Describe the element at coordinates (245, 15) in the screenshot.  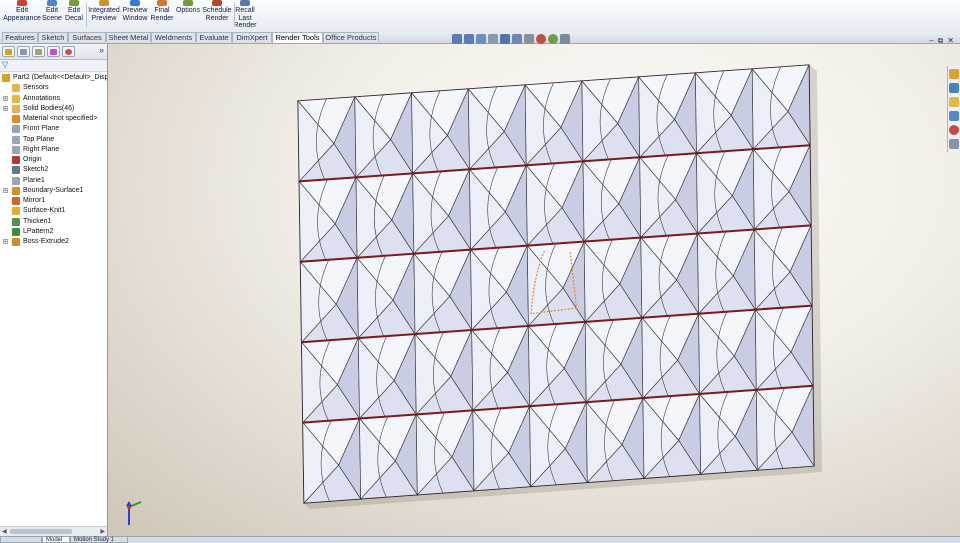
I see `recall-render-button: Recall Last Render` at that location.